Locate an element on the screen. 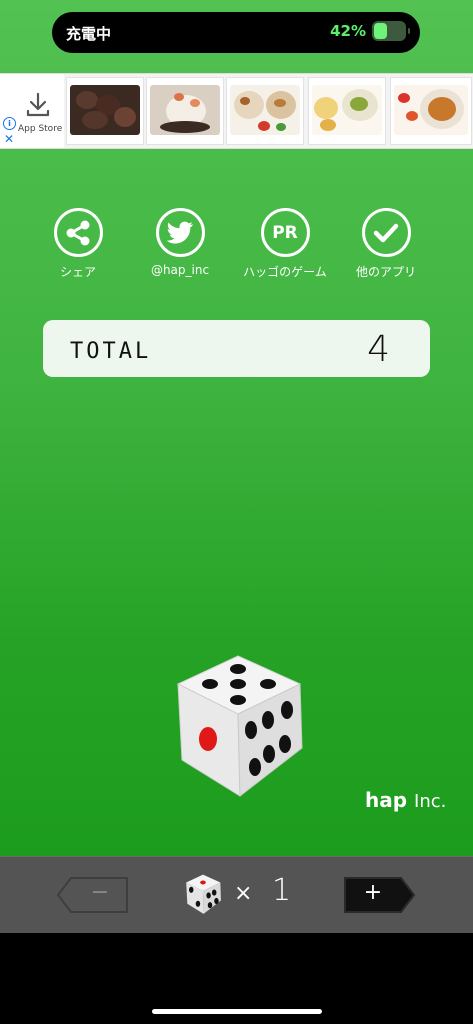  times-symbol: × is located at coordinates (243, 893).